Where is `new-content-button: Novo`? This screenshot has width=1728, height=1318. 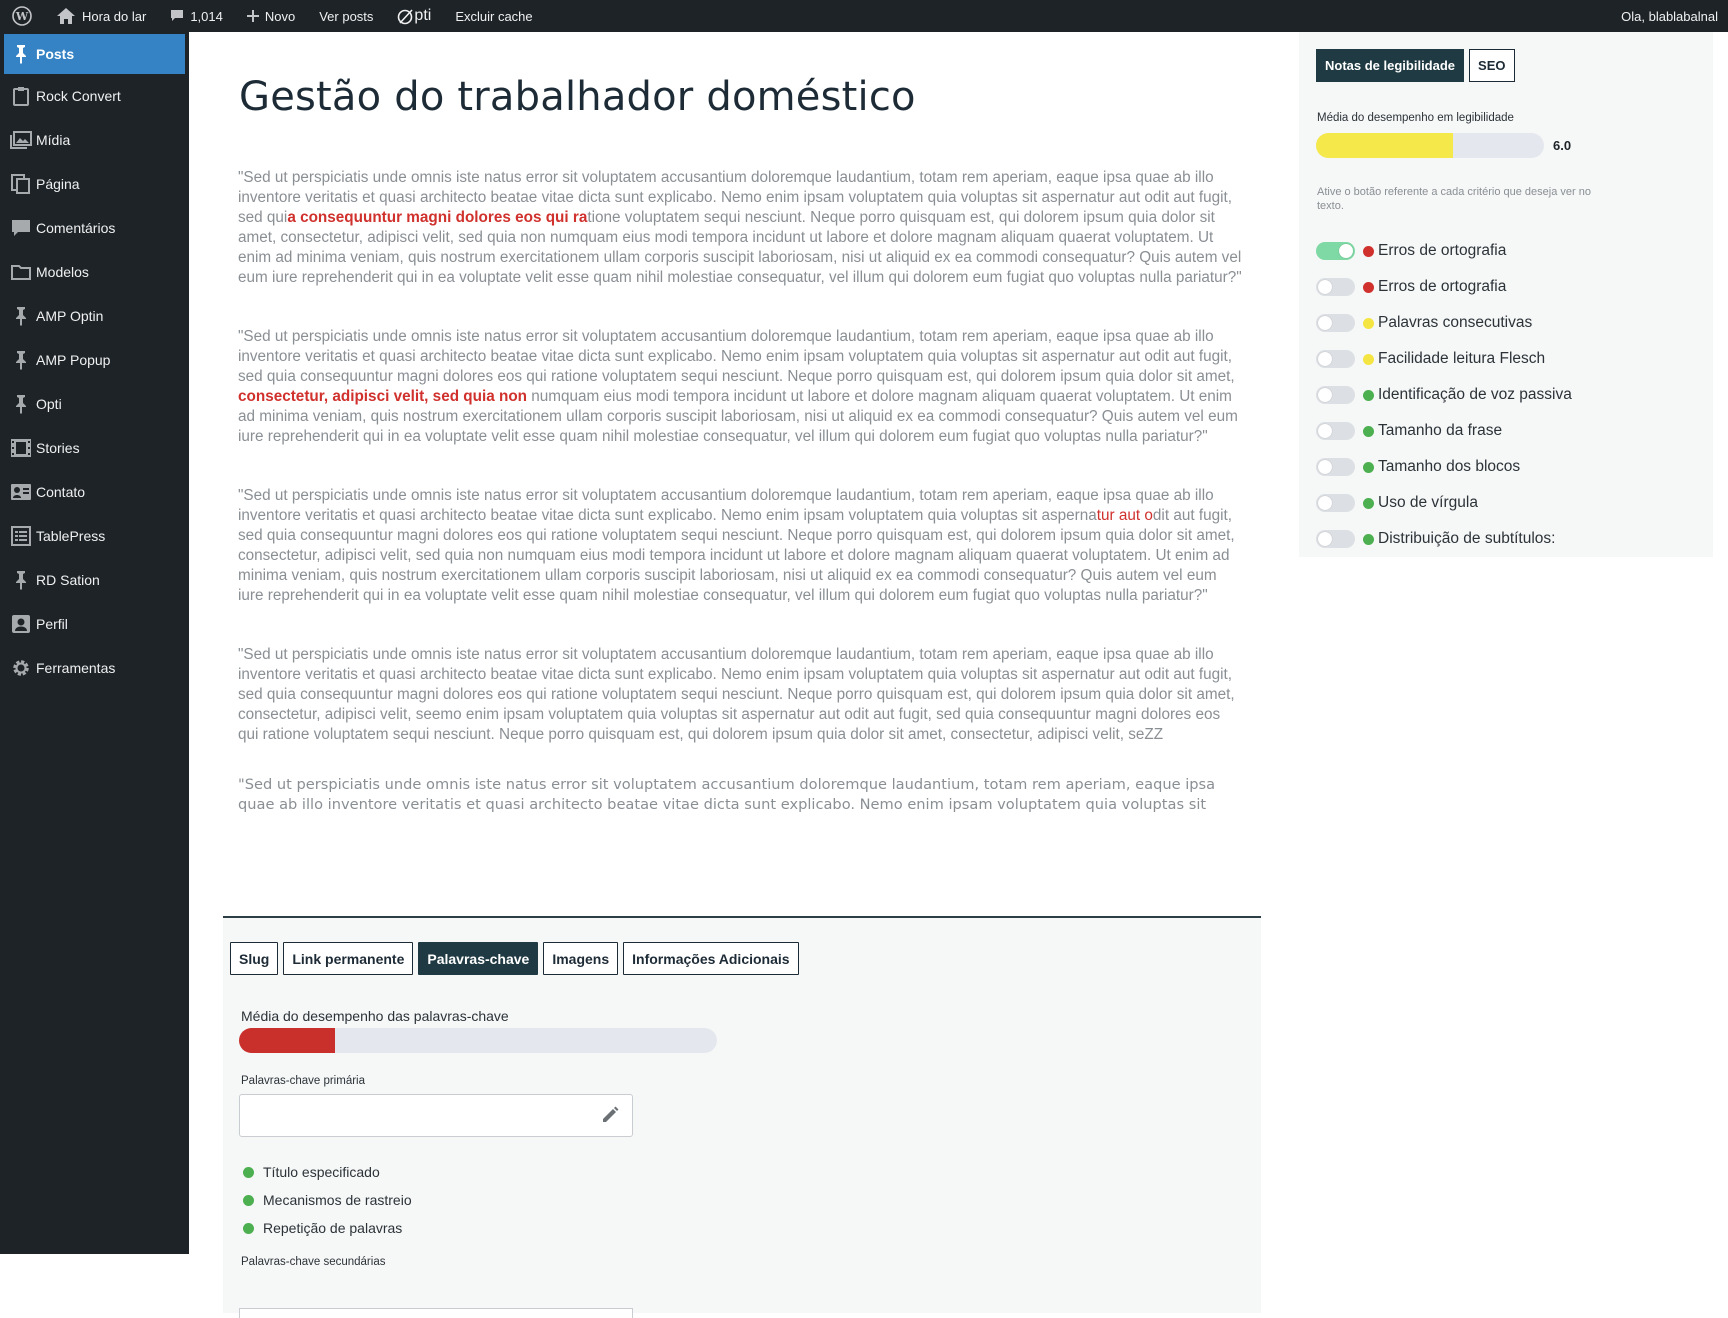
new-content-button: Novo is located at coordinates (271, 16).